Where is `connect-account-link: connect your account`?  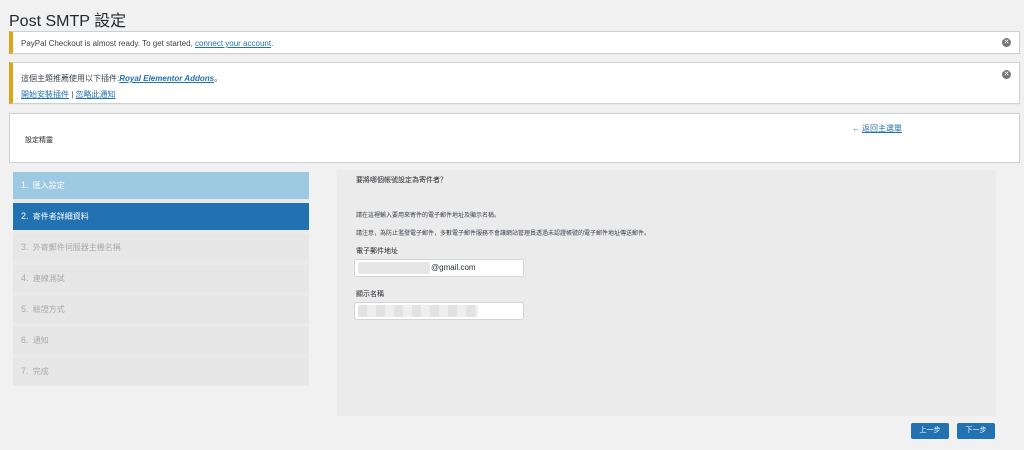
connect-account-link: connect your account is located at coordinates (233, 43).